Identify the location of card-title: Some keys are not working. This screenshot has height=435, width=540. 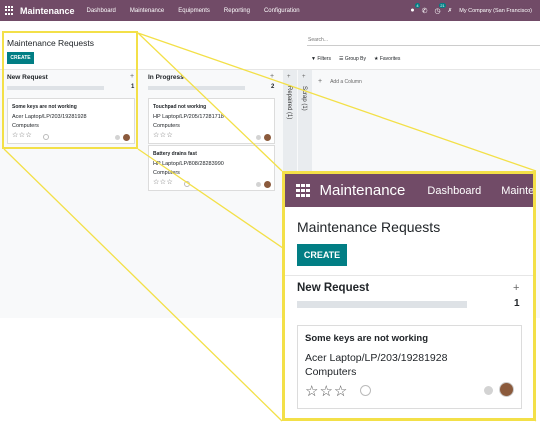
(367, 338).